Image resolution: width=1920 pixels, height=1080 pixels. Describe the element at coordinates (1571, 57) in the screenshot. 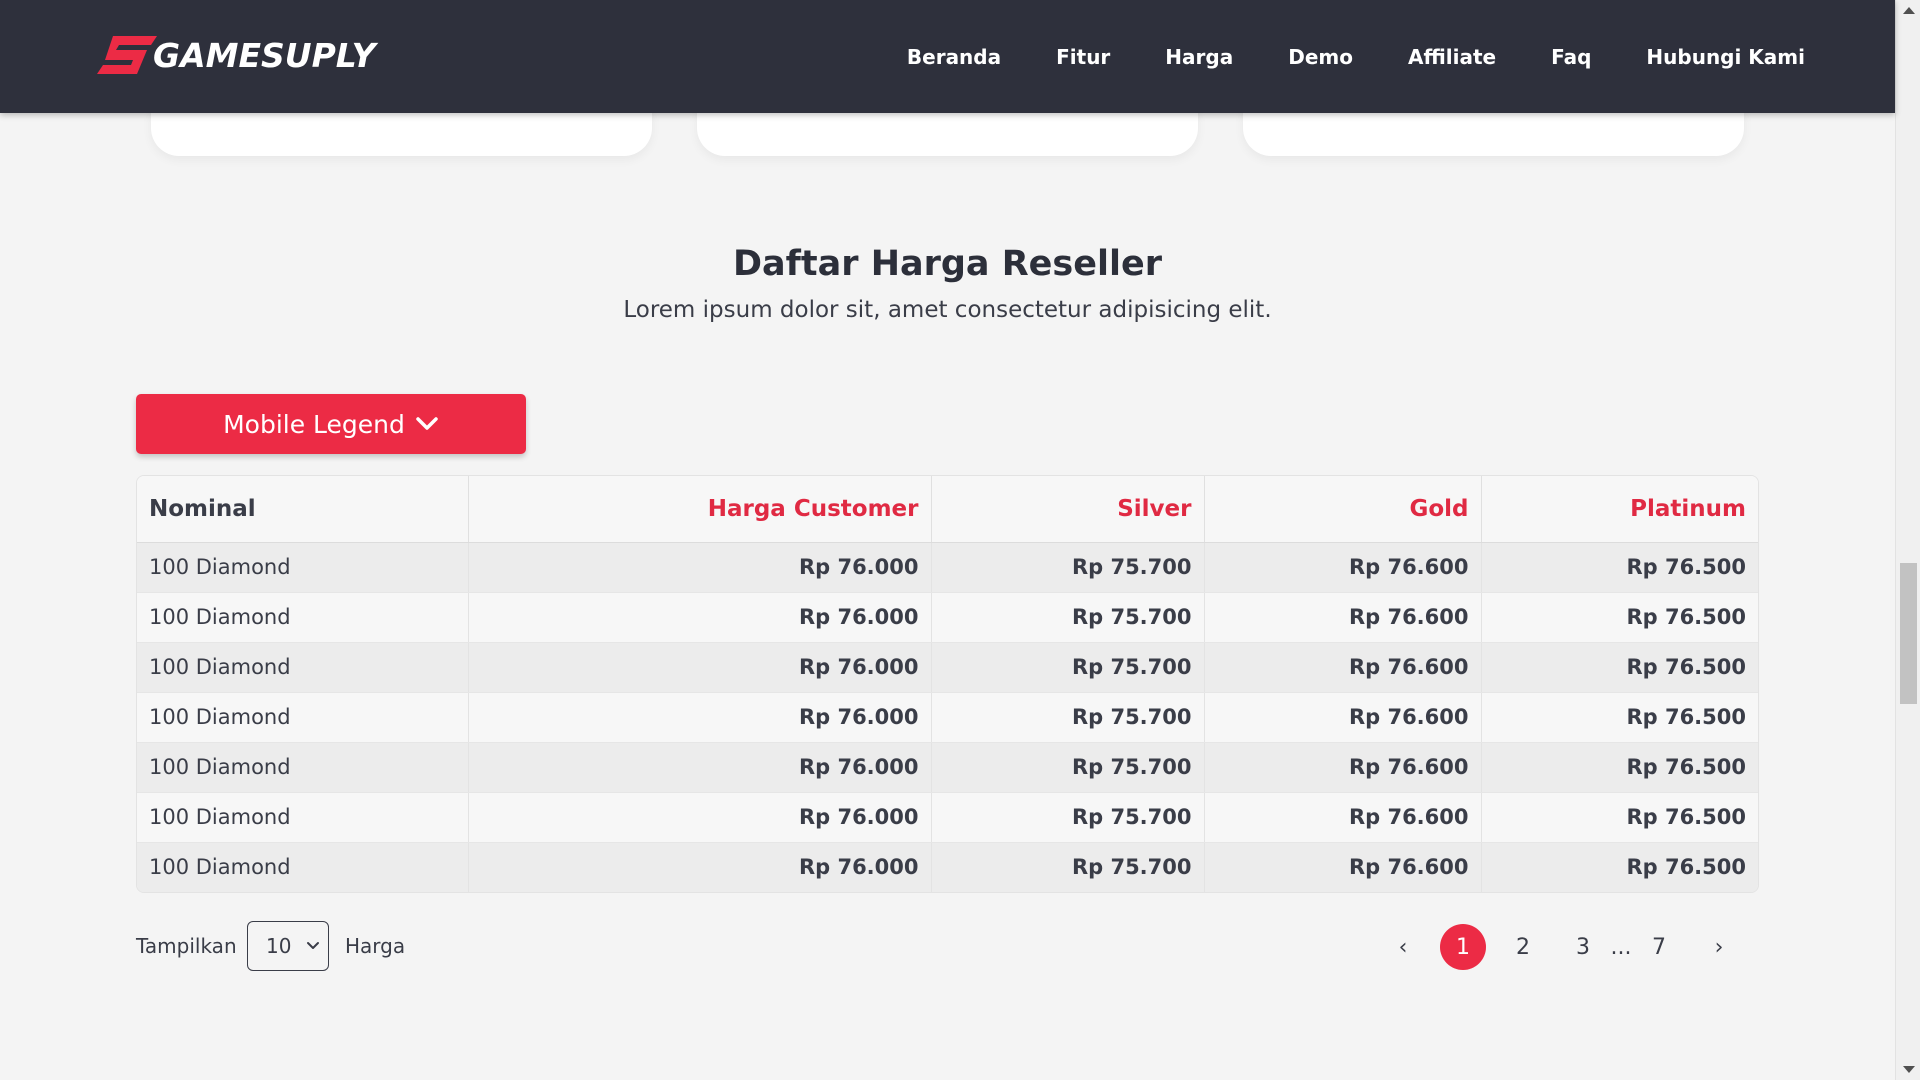

I see `nav-faq: Faq` at that location.